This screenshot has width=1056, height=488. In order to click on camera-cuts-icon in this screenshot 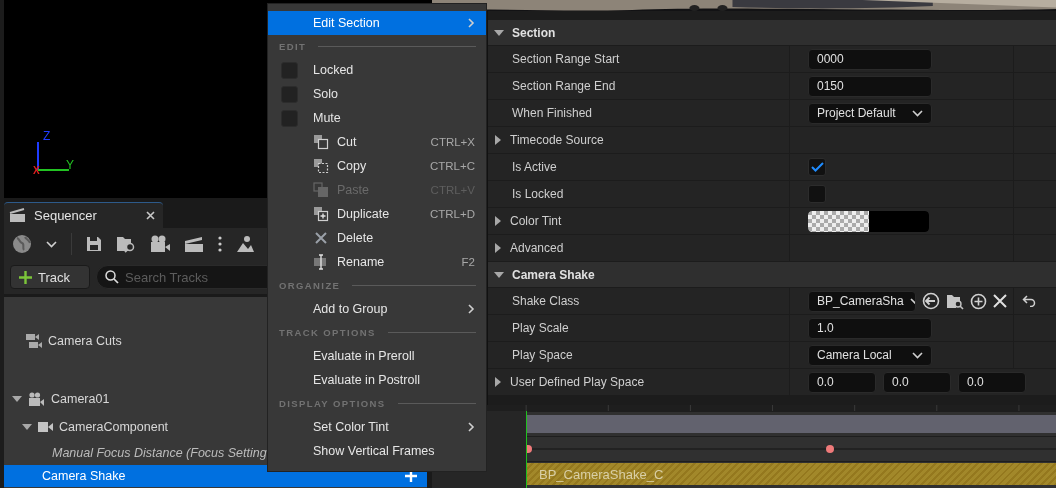, I will do `click(34, 341)`.